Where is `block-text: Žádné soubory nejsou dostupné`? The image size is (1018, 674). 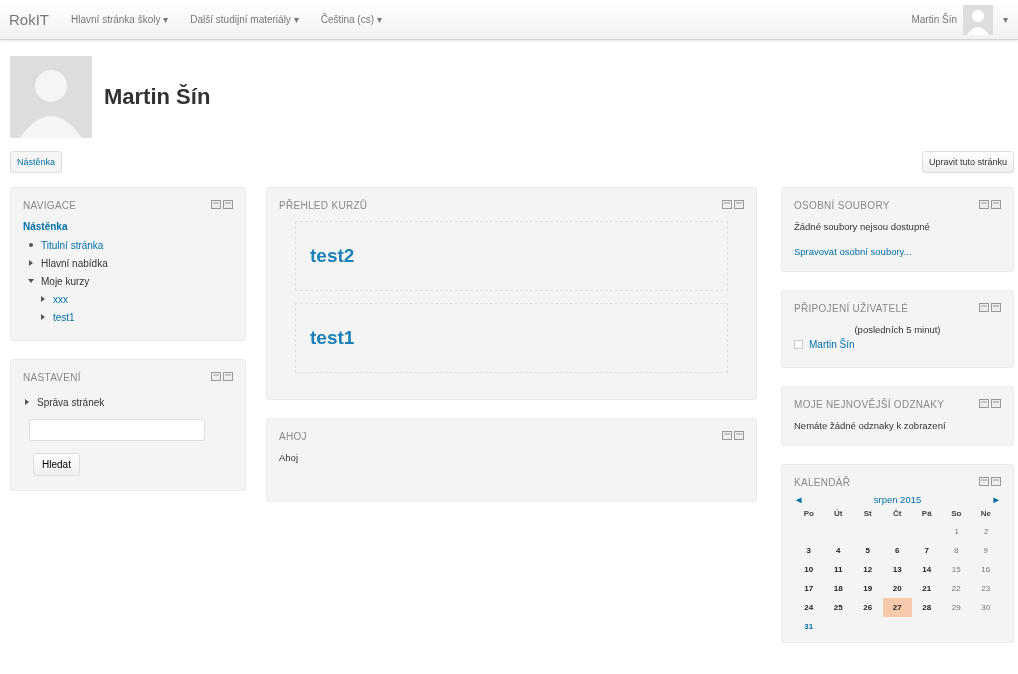
block-text: Žádné soubory nejsou dostupné is located at coordinates (862, 226).